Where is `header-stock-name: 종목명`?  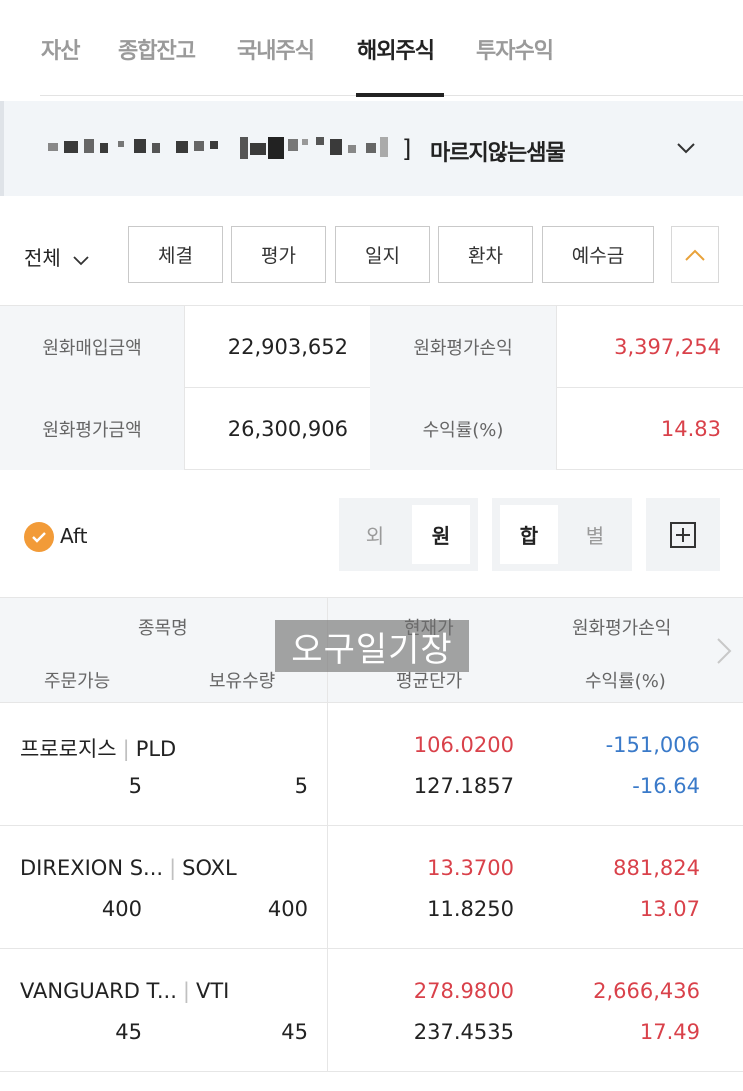
header-stock-name: 종목명 is located at coordinates (163, 628).